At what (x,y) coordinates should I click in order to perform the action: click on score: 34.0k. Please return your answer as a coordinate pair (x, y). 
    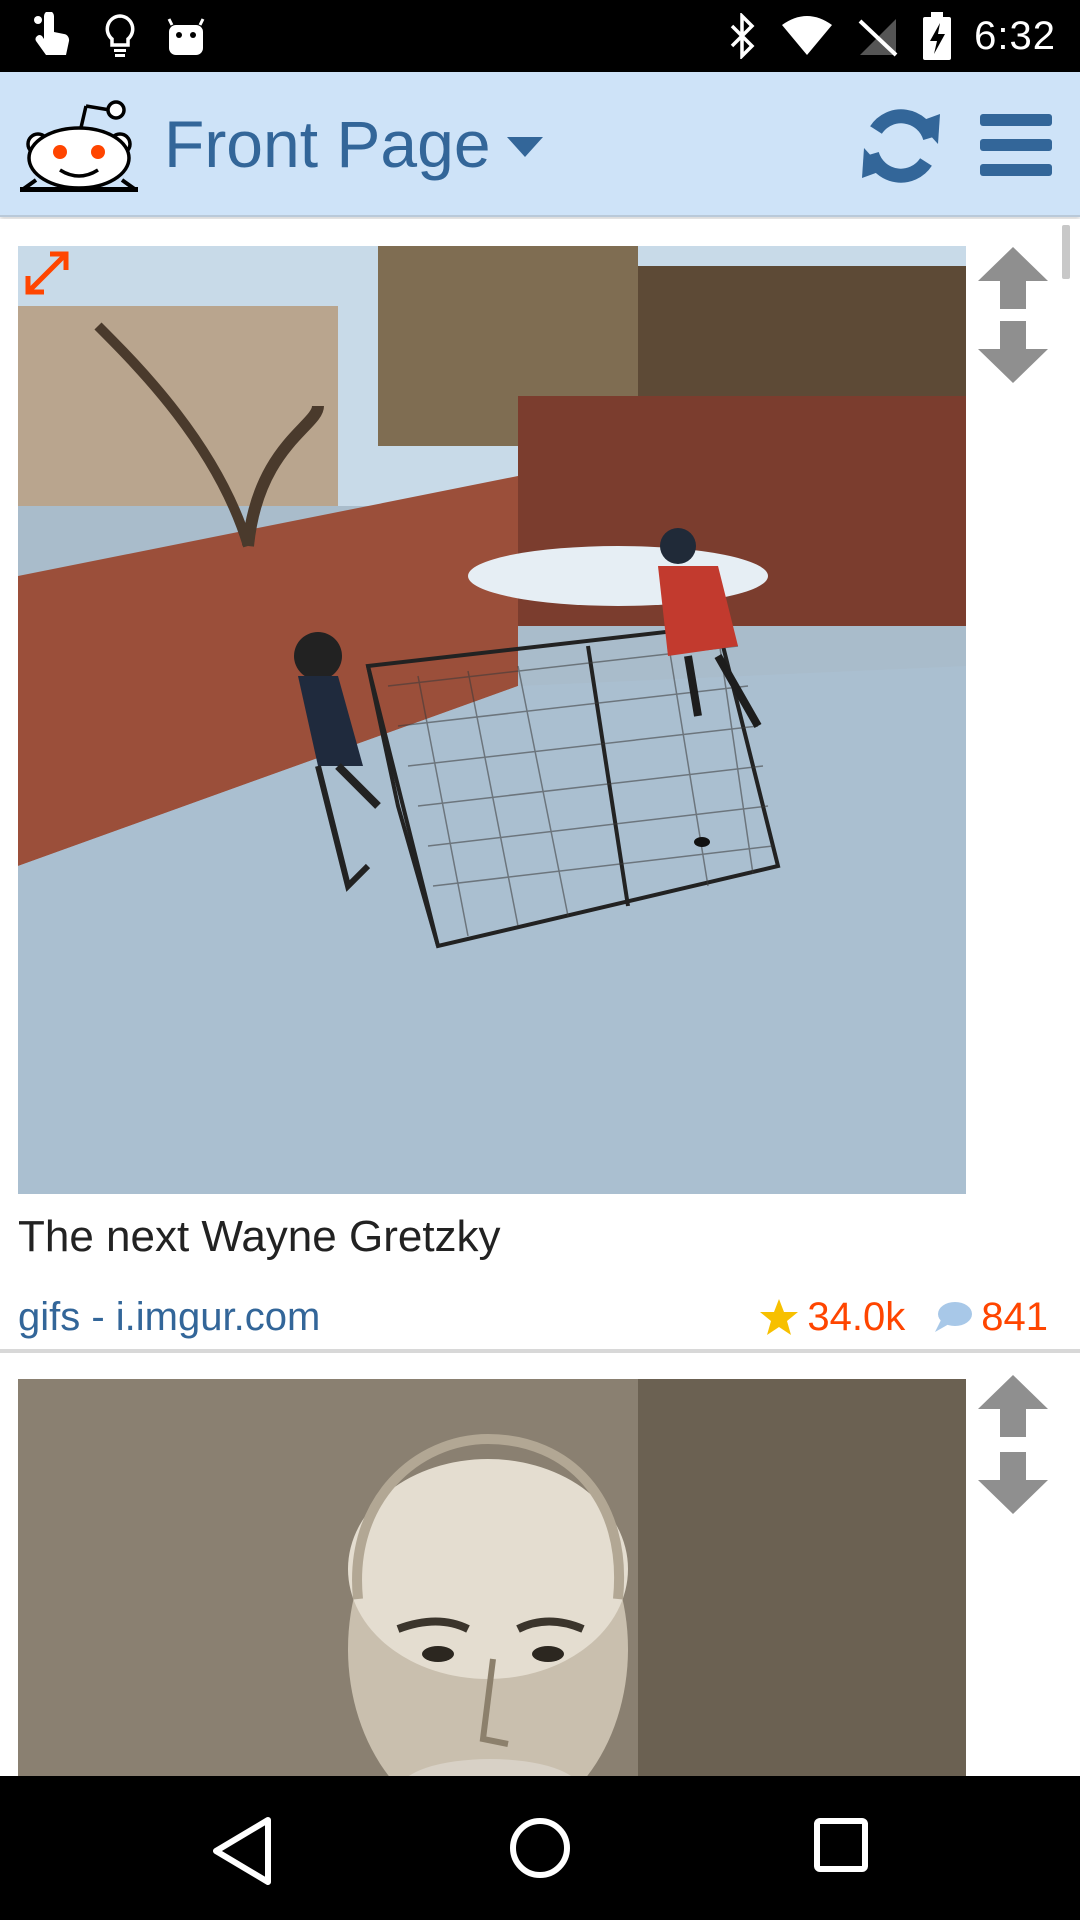
    Looking at the image, I should click on (856, 1316).